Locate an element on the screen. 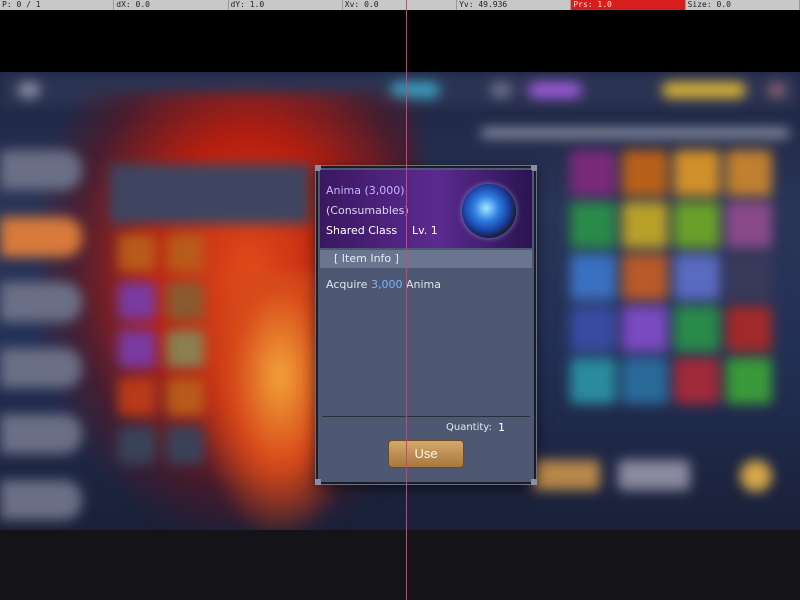 The width and height of the screenshot is (800, 600). tab-item-info-label: [ Item Info ] is located at coordinates (366, 258).